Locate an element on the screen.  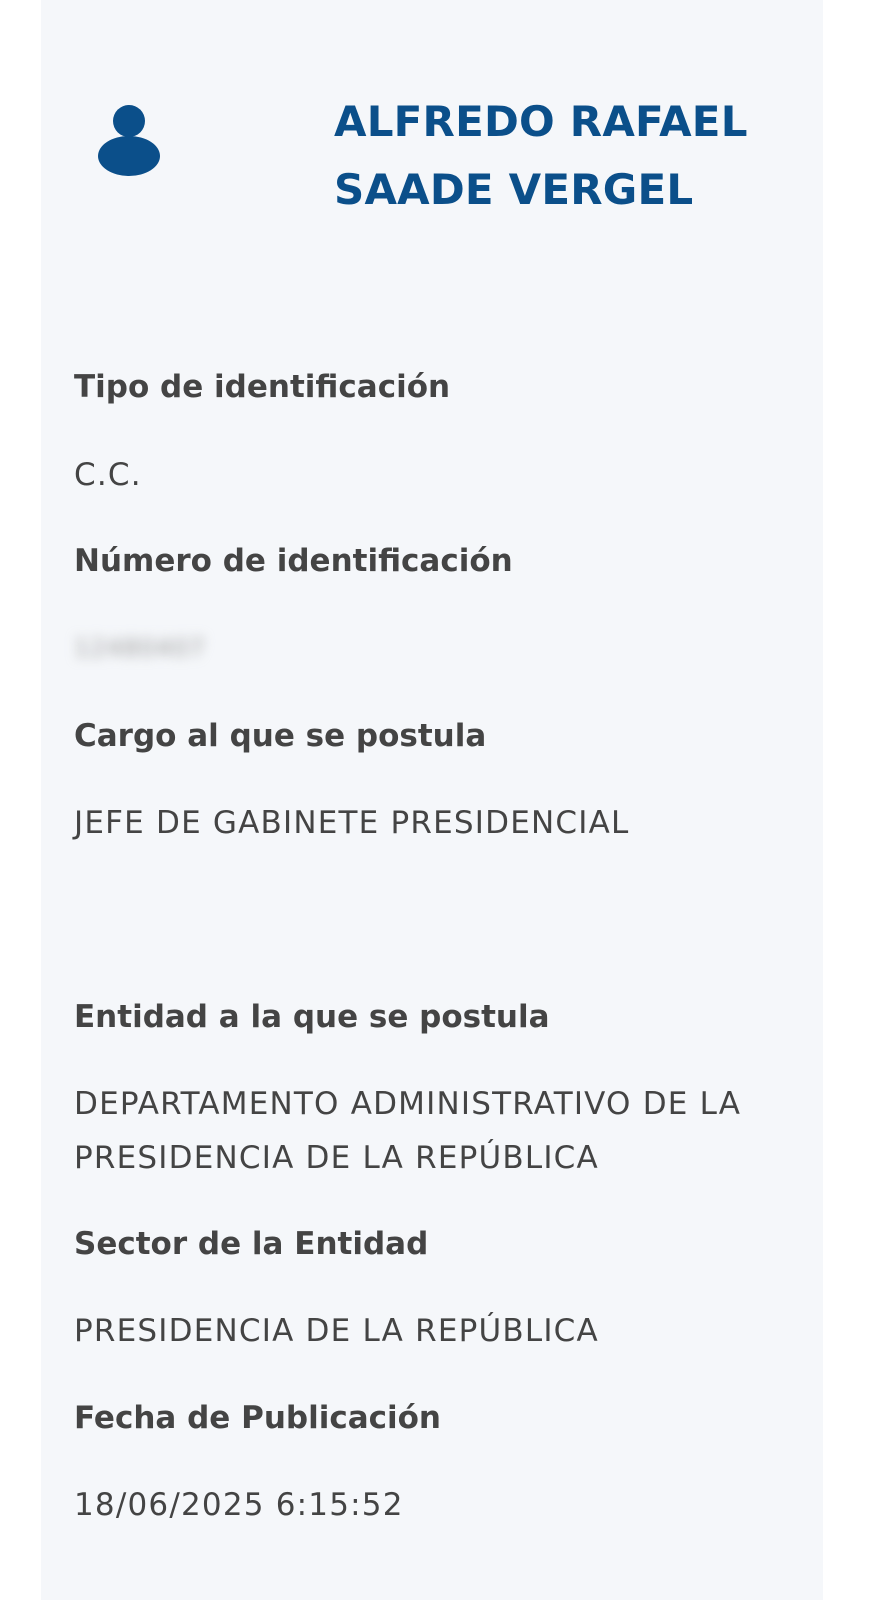
numero-identificacion-value: 12480407 is located at coordinates (140, 648).